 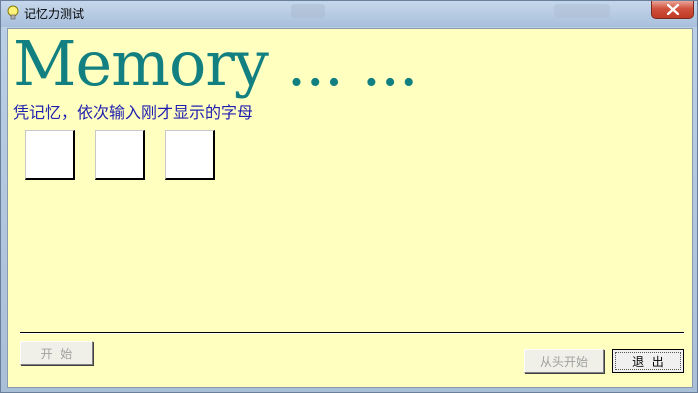 I want to click on start-button: 开 始, so click(x=56, y=353).